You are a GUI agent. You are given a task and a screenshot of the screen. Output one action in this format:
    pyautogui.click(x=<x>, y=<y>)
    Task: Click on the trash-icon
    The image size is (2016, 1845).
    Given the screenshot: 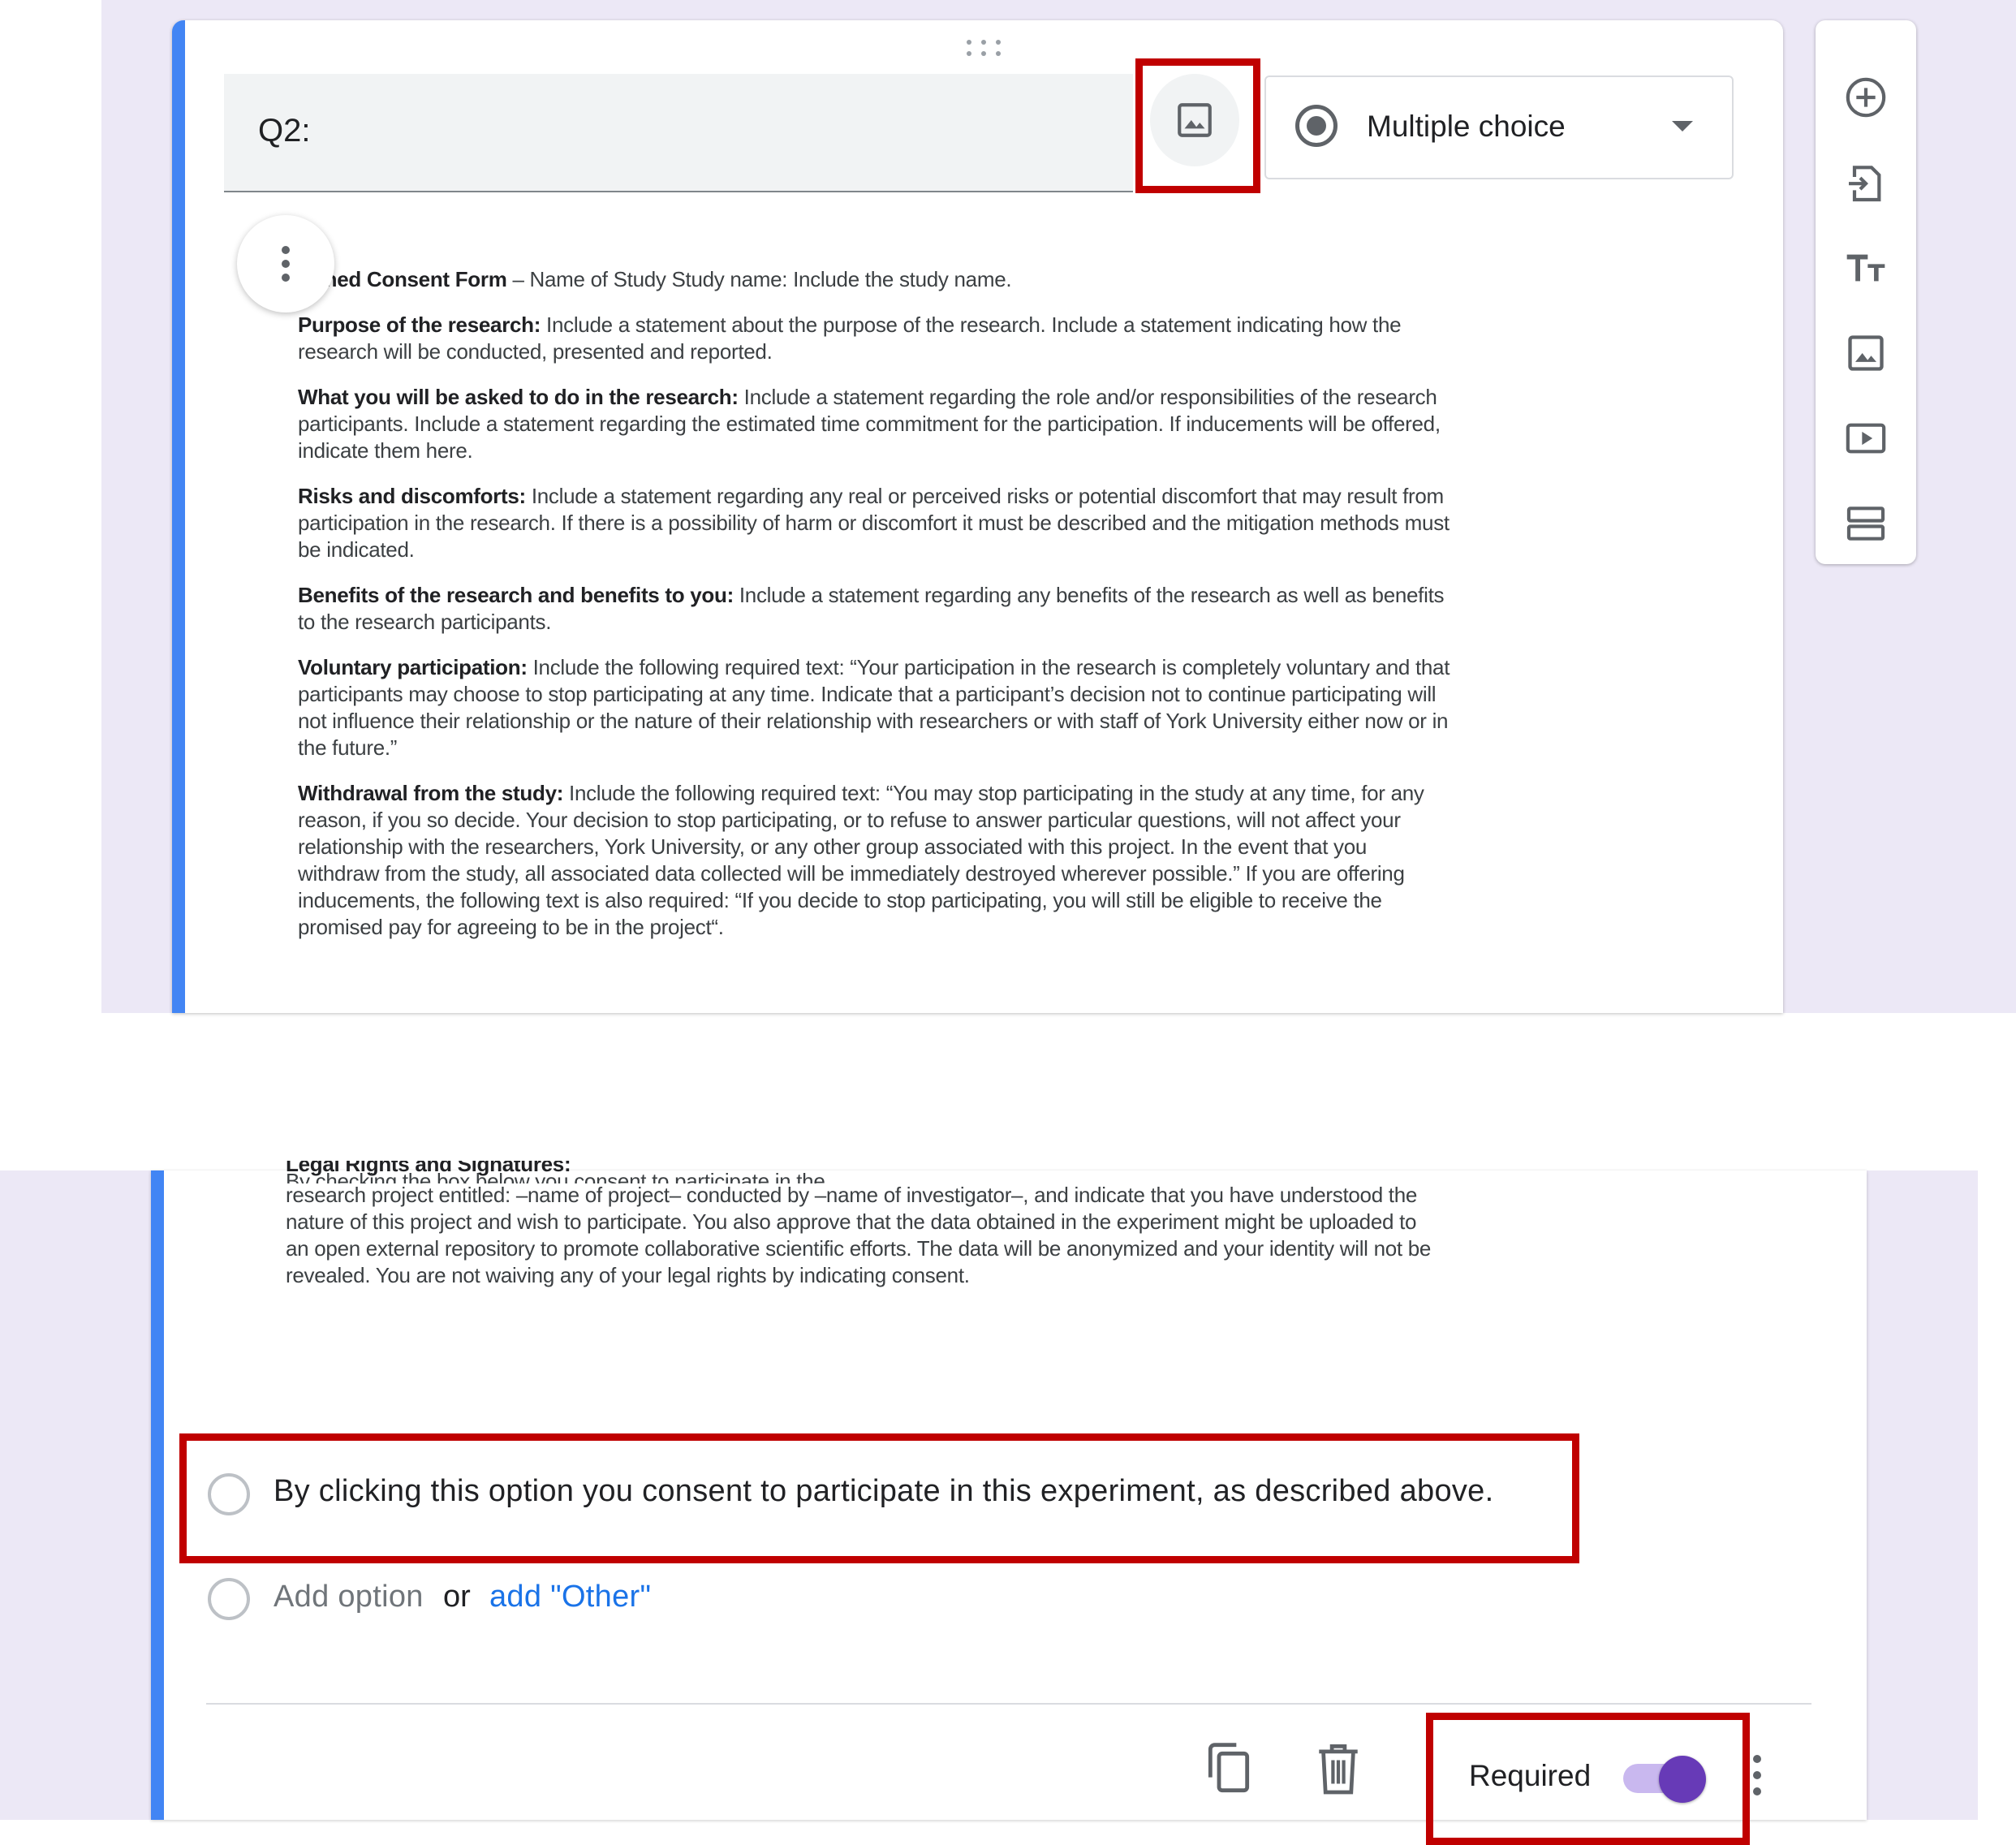 What is the action you would take?
    pyautogui.click(x=1339, y=1769)
    